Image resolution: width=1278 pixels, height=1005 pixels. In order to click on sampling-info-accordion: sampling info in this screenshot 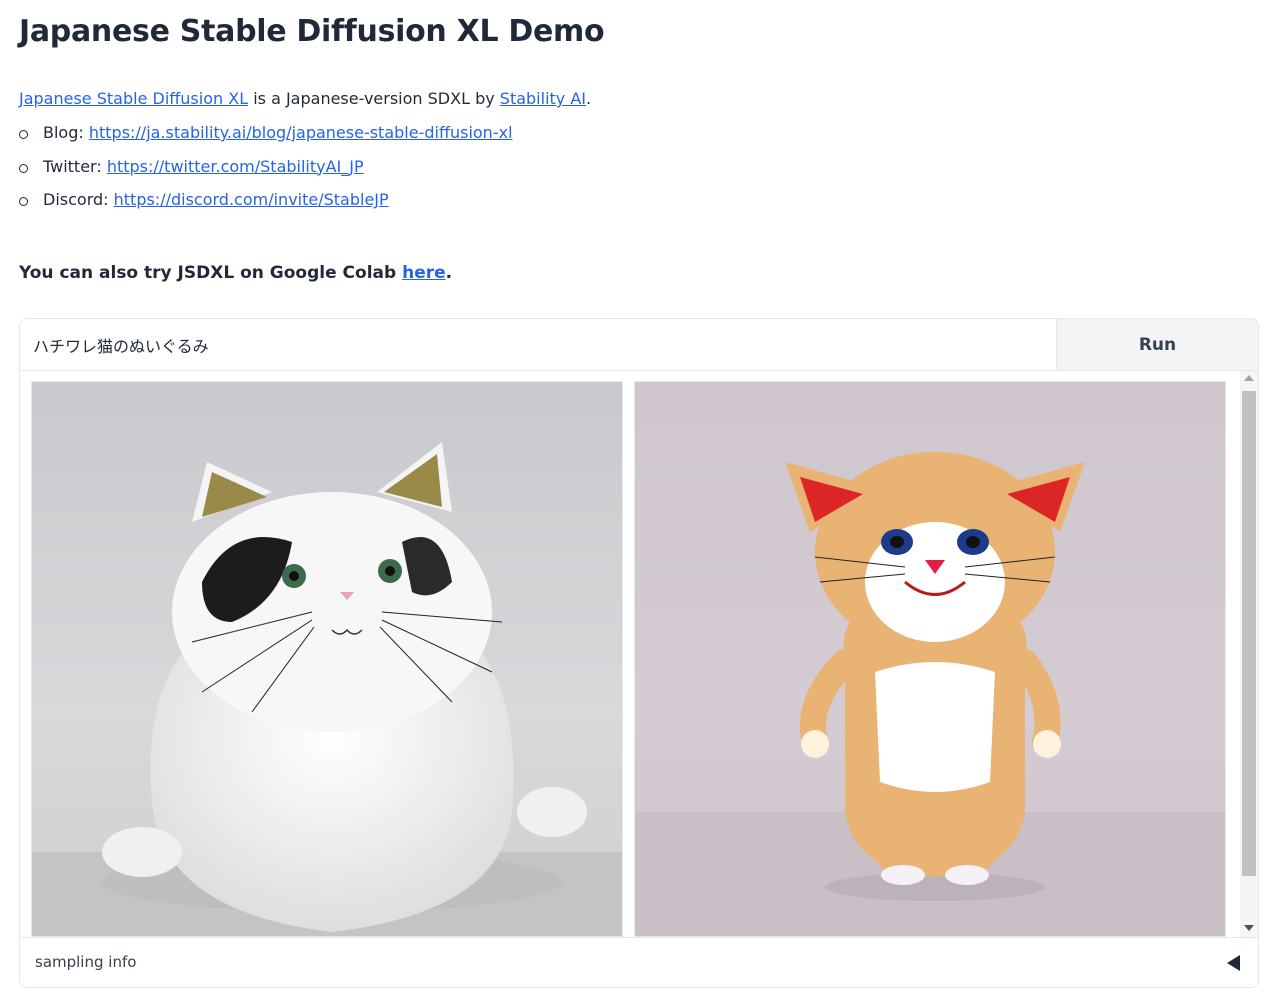, I will do `click(639, 962)`.